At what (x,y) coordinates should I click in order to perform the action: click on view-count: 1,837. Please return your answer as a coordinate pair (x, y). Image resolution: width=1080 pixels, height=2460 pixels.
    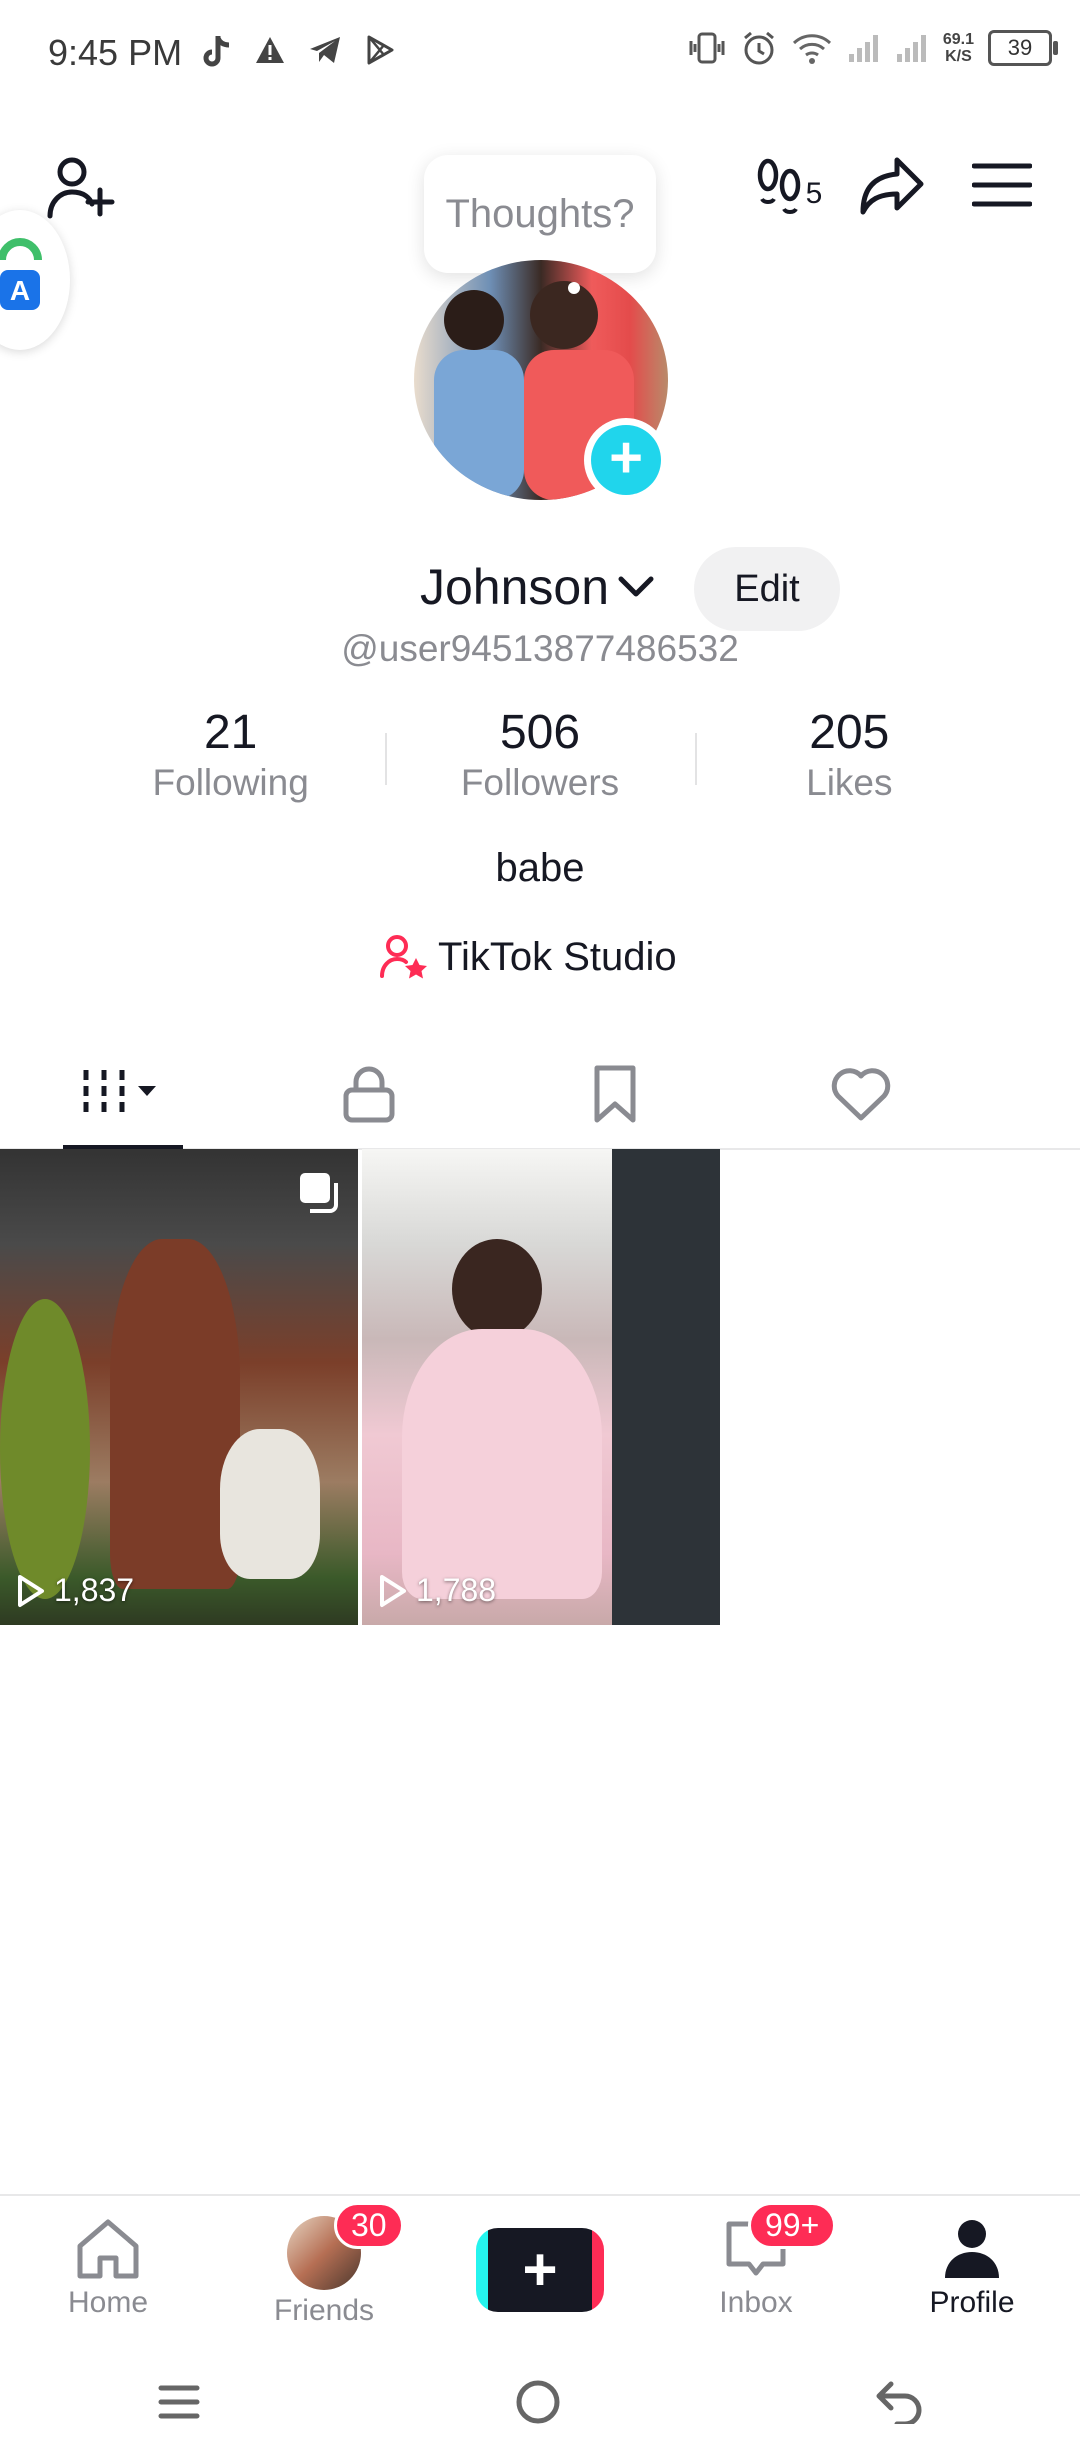
    Looking at the image, I should click on (94, 1590).